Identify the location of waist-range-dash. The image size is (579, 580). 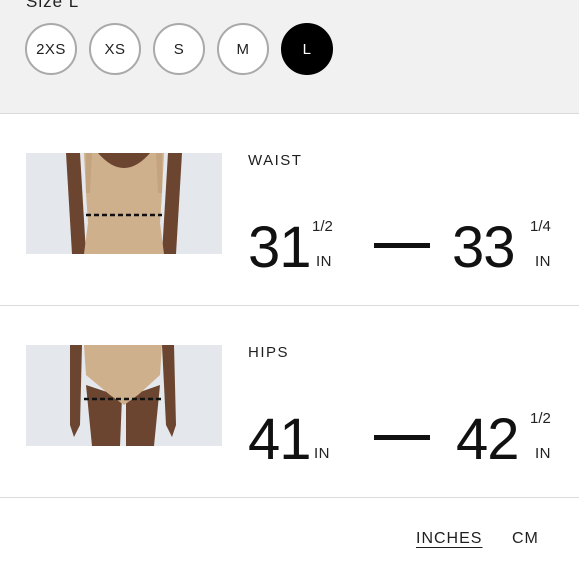
(402, 245).